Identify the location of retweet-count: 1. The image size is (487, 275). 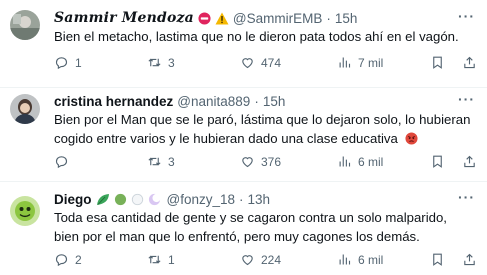
(171, 259).